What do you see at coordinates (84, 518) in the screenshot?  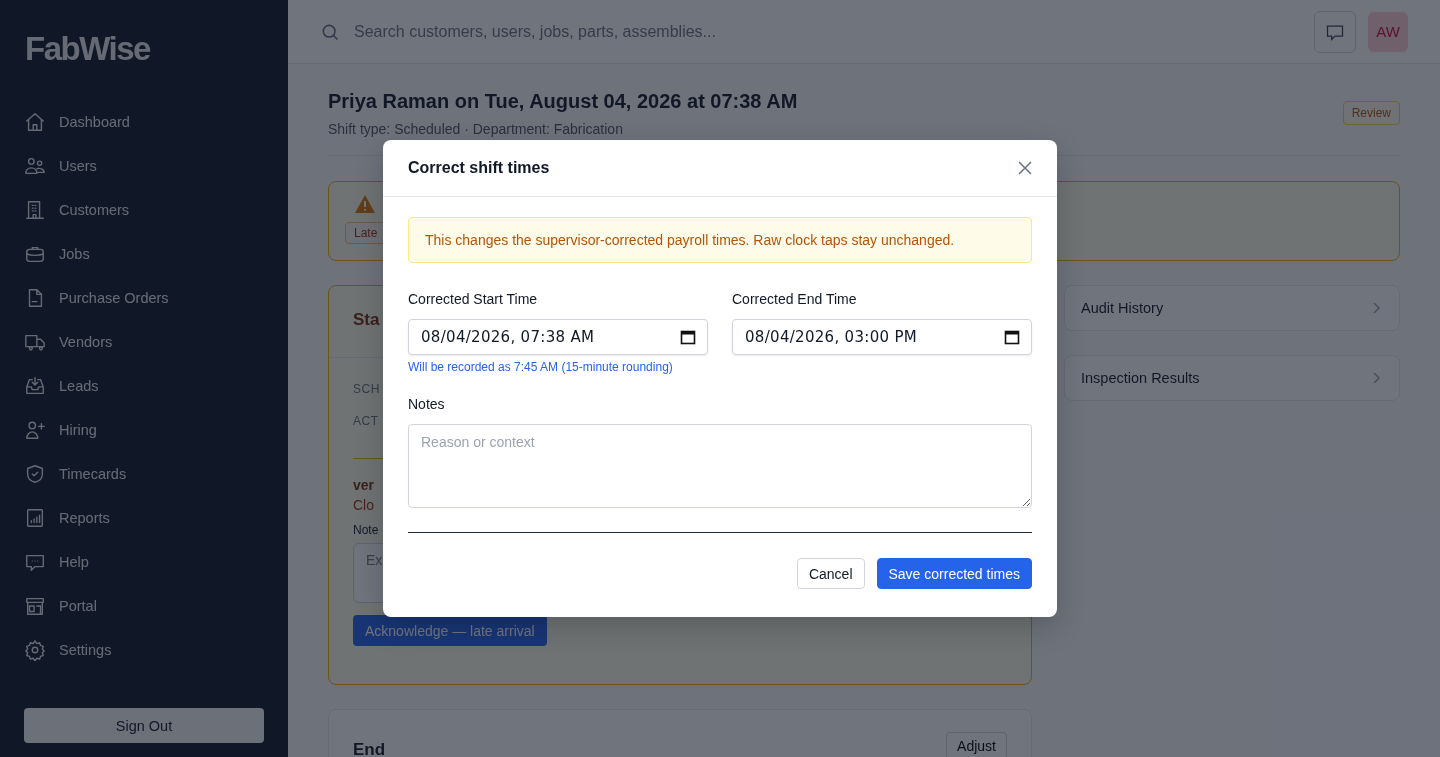 I see `nav-item: Reports` at bounding box center [84, 518].